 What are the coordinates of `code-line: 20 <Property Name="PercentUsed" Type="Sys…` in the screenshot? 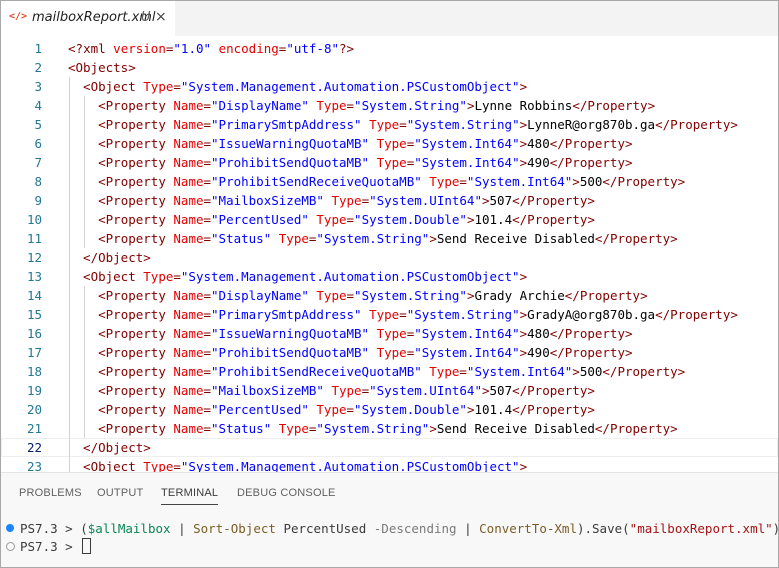 It's located at (389, 409).